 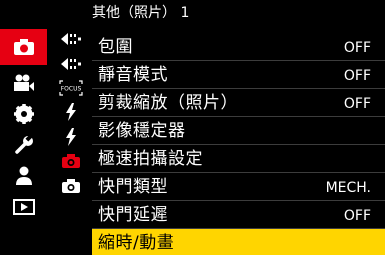 I want to click on menu-item-silent-mode: 靜音模式 OFF, so click(x=238, y=75).